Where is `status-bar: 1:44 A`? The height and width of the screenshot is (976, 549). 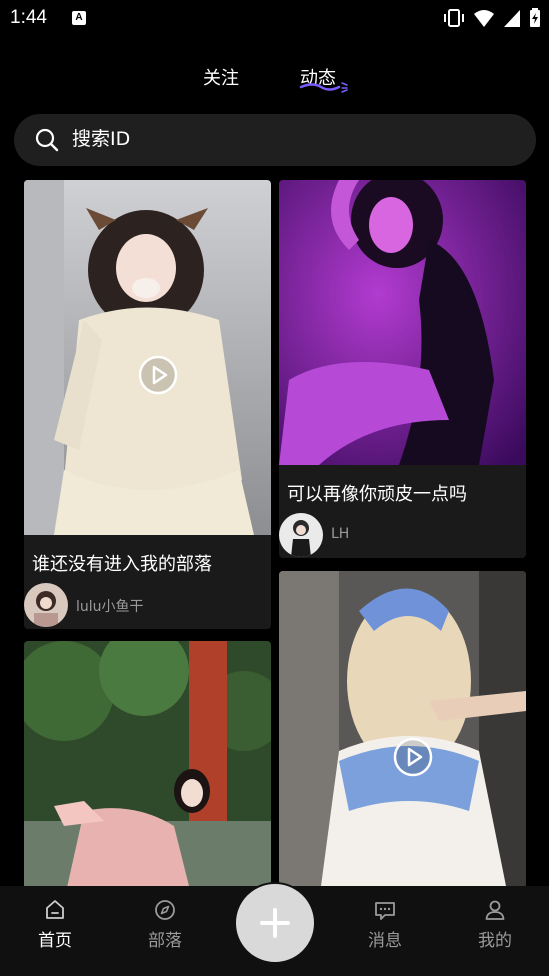
status-bar: 1:44 A is located at coordinates (274, 19).